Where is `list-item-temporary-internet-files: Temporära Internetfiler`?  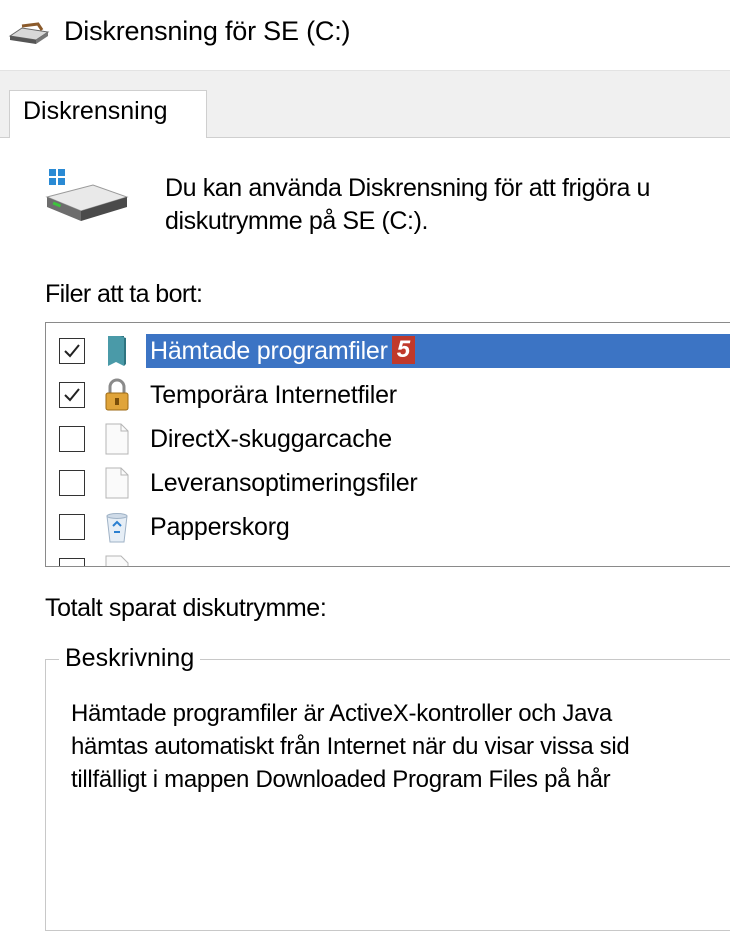 list-item-temporary-internet-files: Temporära Internetfiler is located at coordinates (388, 395).